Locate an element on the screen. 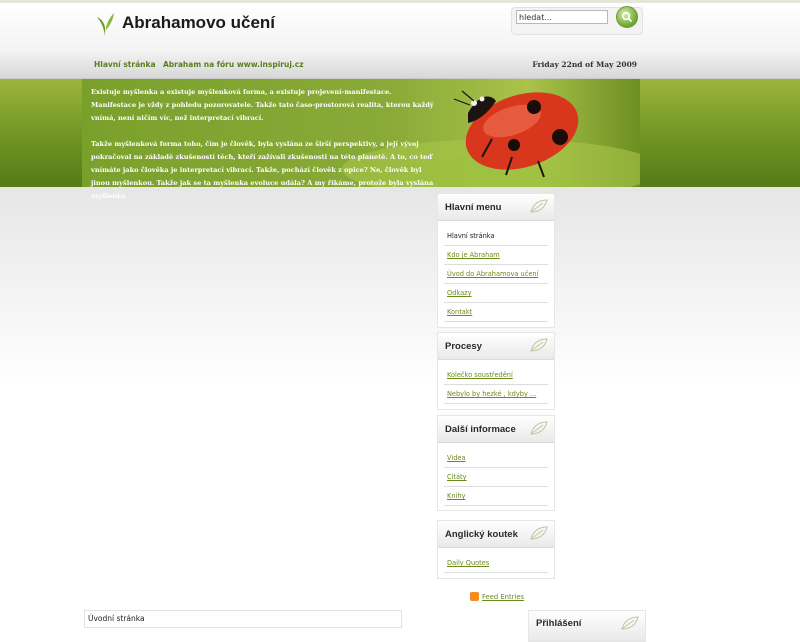 The image size is (800, 642). anglicky-link: Daily Quotes is located at coordinates (468, 563).